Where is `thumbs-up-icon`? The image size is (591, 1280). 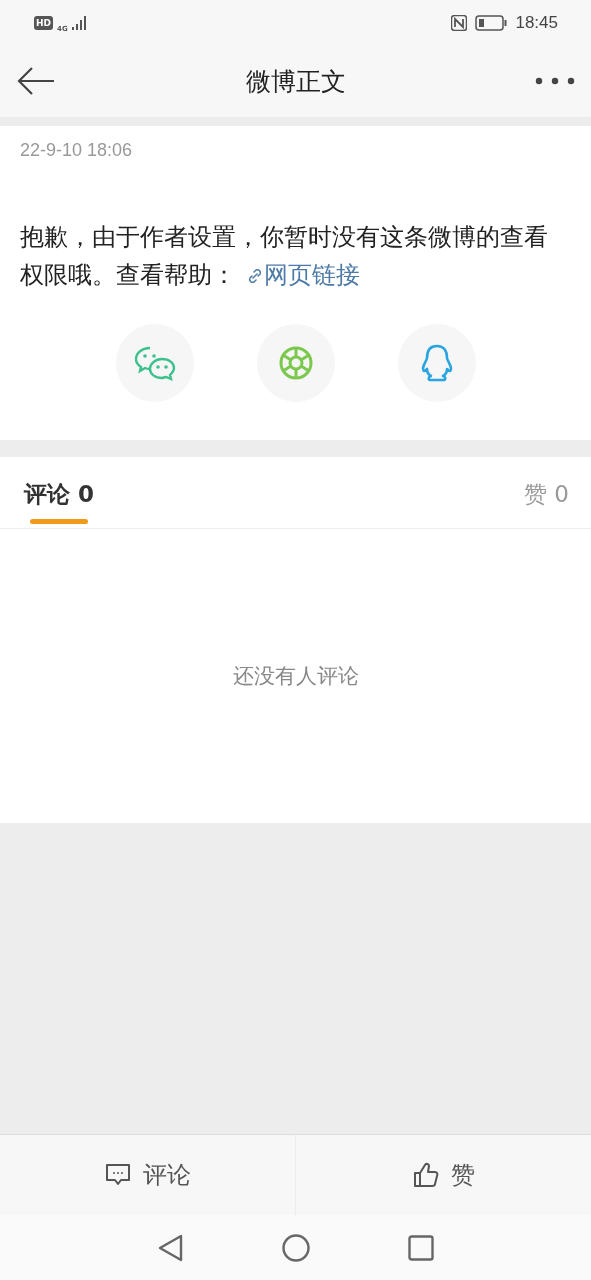 thumbs-up-icon is located at coordinates (425, 1175).